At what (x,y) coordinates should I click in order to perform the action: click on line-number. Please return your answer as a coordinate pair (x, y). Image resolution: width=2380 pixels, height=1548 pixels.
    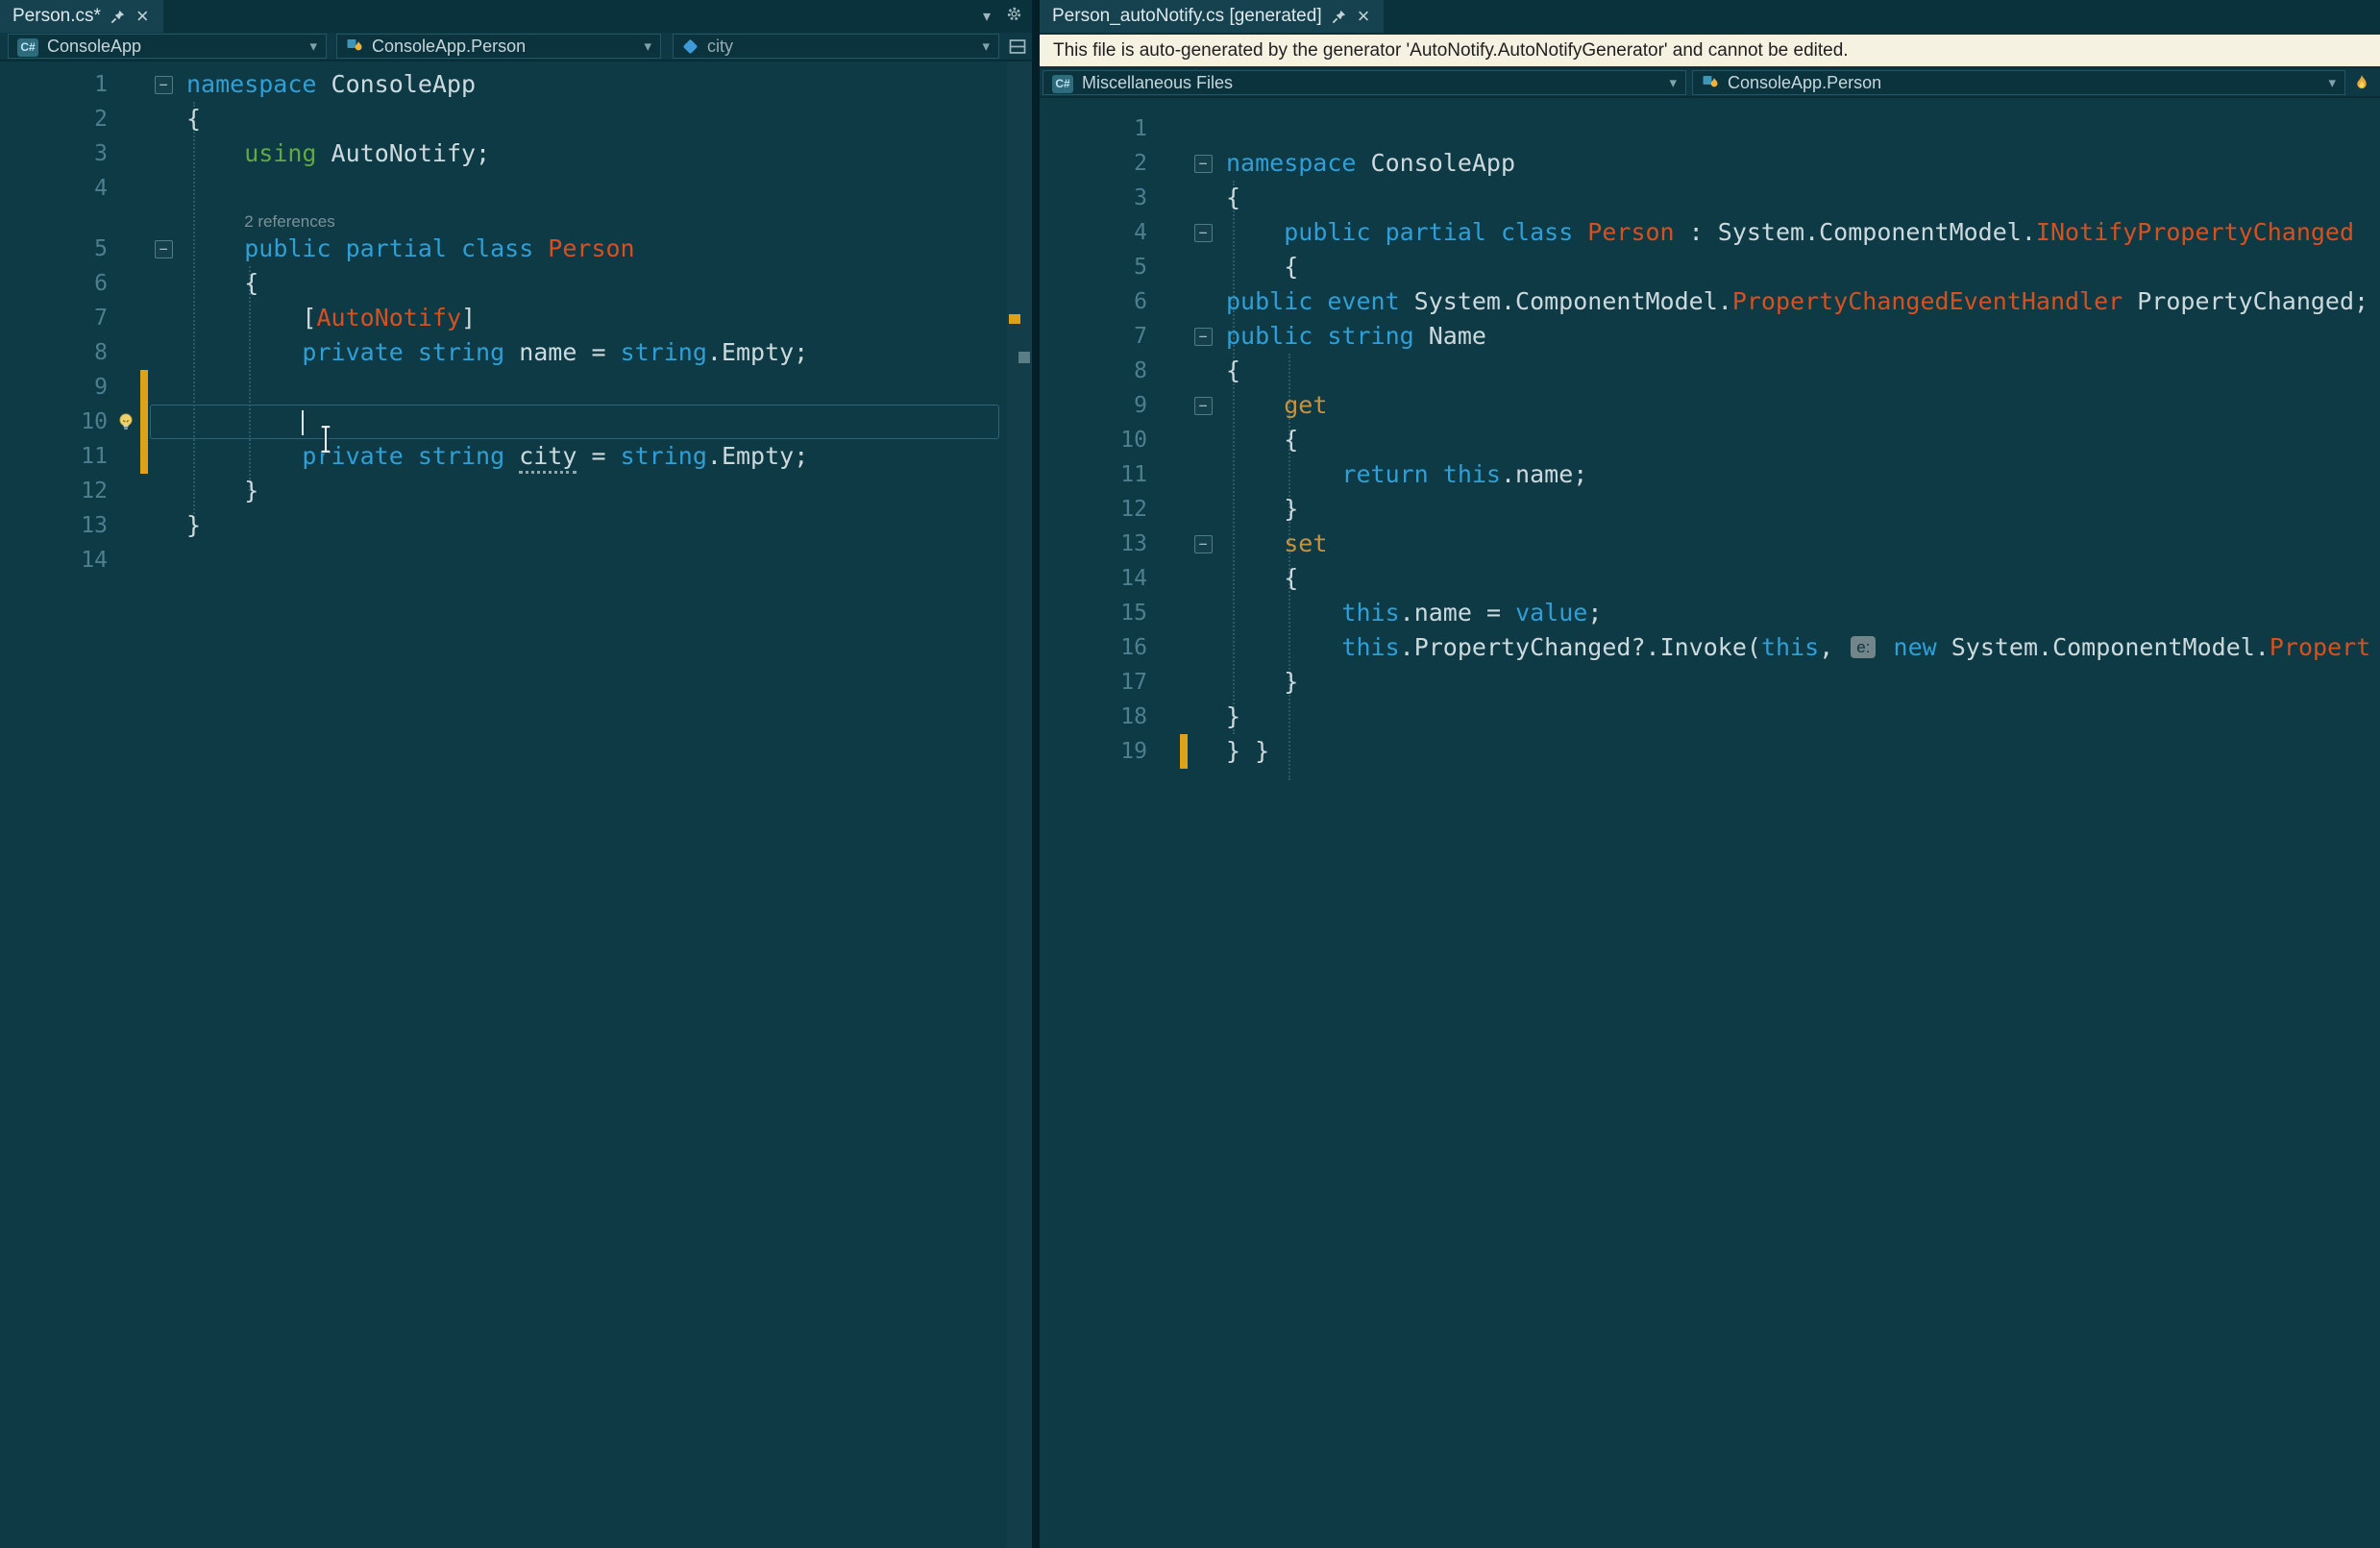
    Looking at the image, I should click on (56, 219).